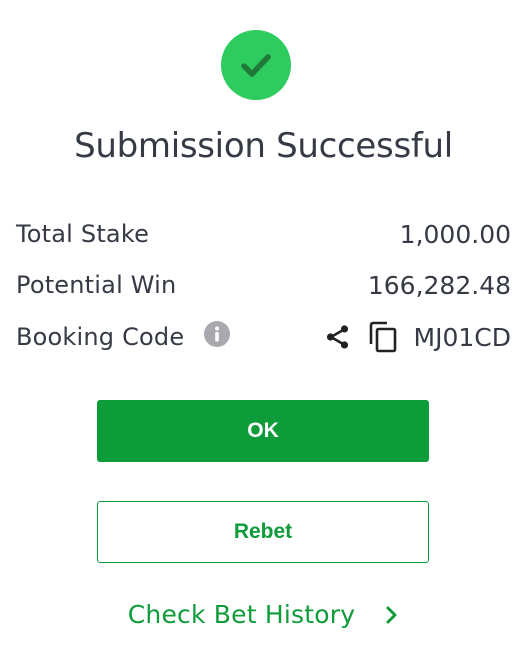 This screenshot has width=527, height=657. What do you see at coordinates (100, 337) in the screenshot?
I see `booking-code-label: Booking Code` at bounding box center [100, 337].